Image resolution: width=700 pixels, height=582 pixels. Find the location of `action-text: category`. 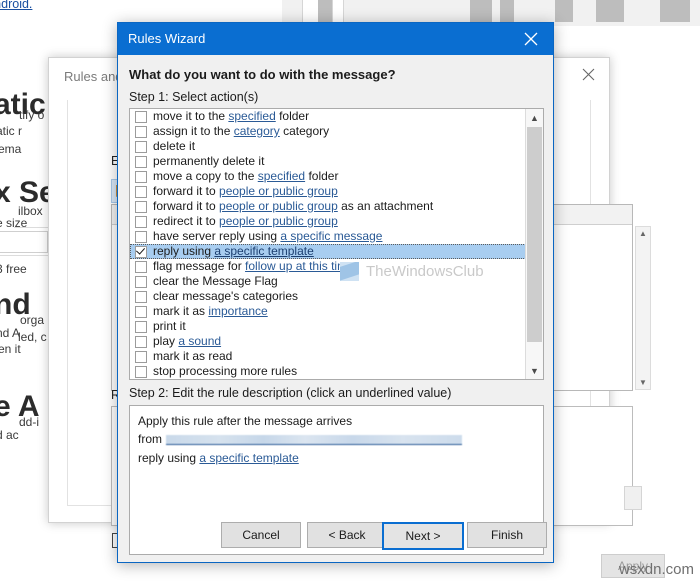

action-text: category is located at coordinates (304, 131).